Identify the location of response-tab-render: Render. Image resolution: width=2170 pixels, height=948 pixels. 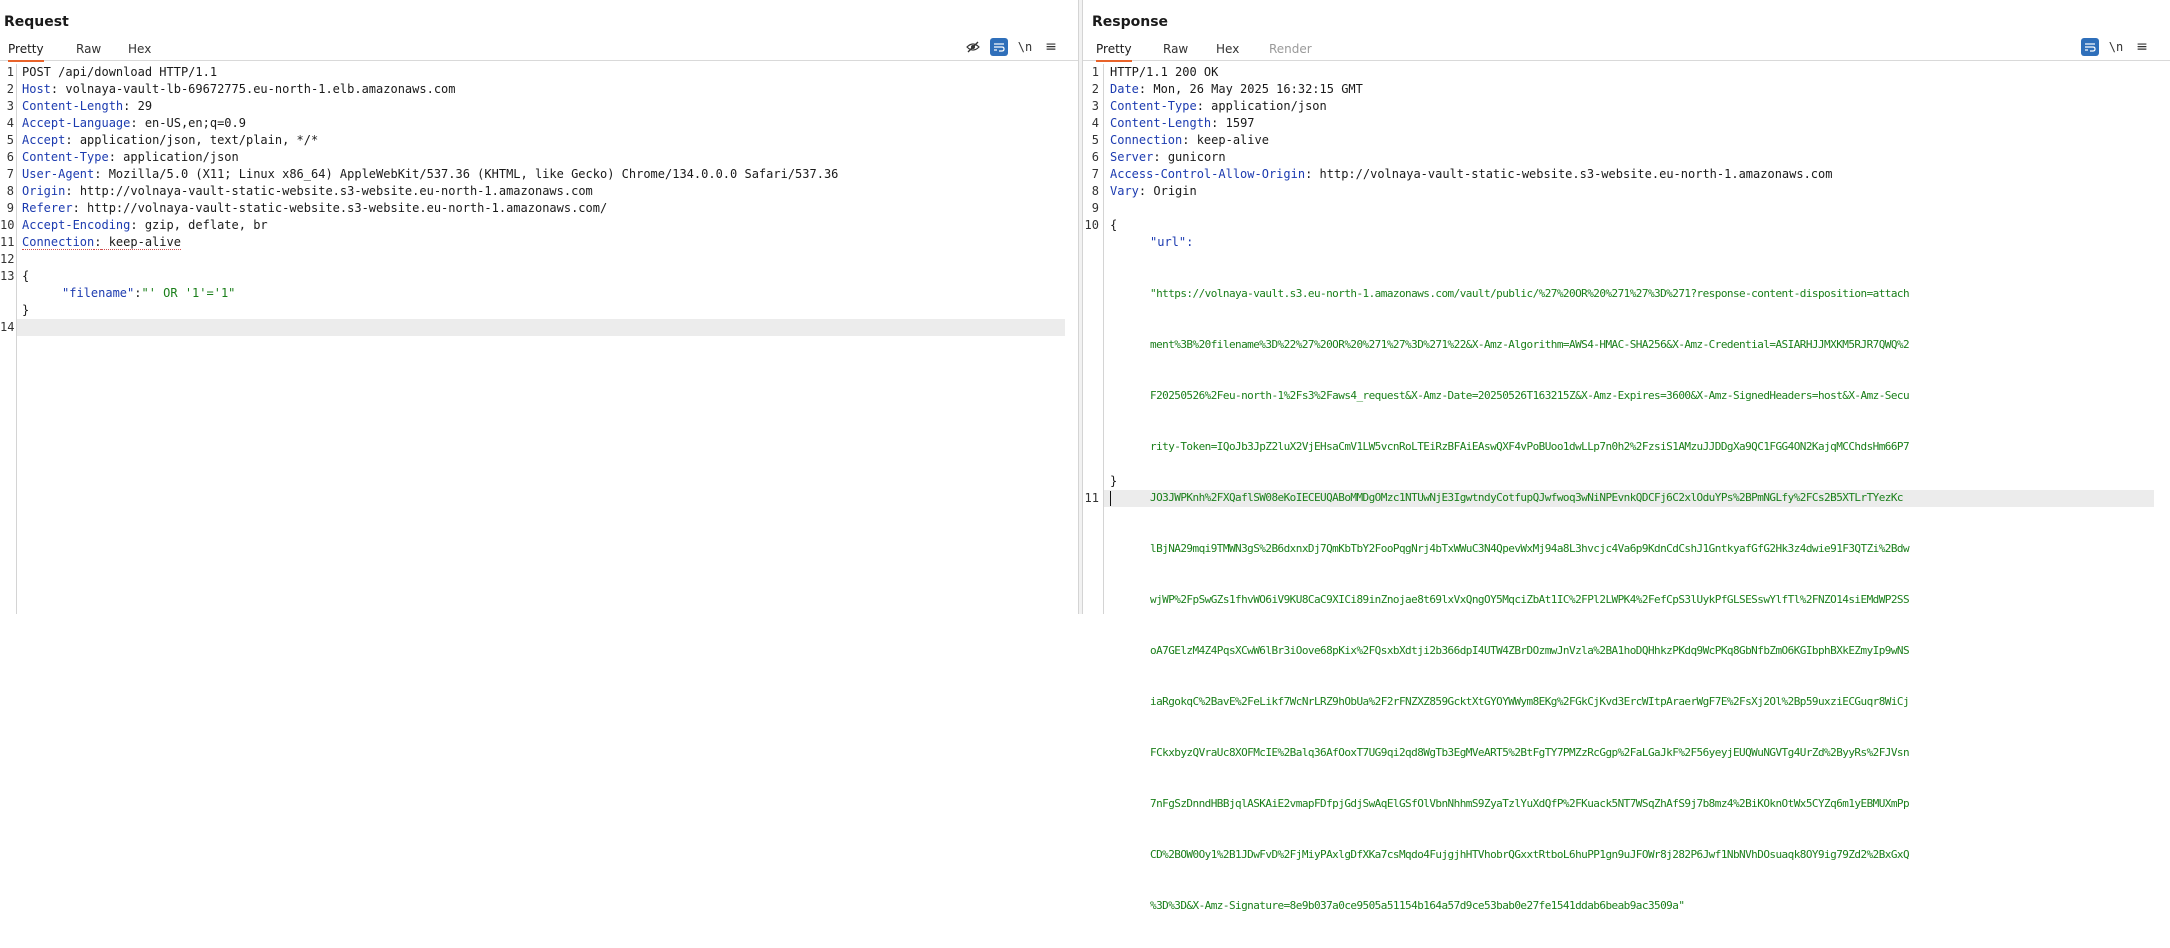
(1290, 50).